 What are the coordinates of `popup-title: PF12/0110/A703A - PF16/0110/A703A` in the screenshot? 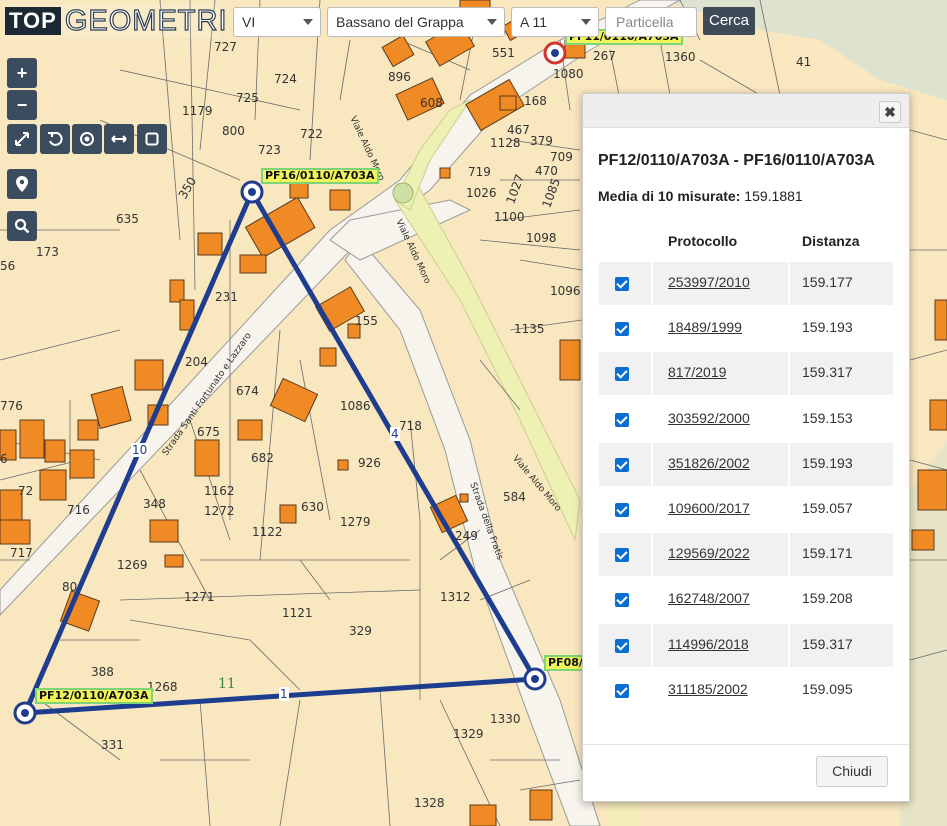 It's located at (736, 160).